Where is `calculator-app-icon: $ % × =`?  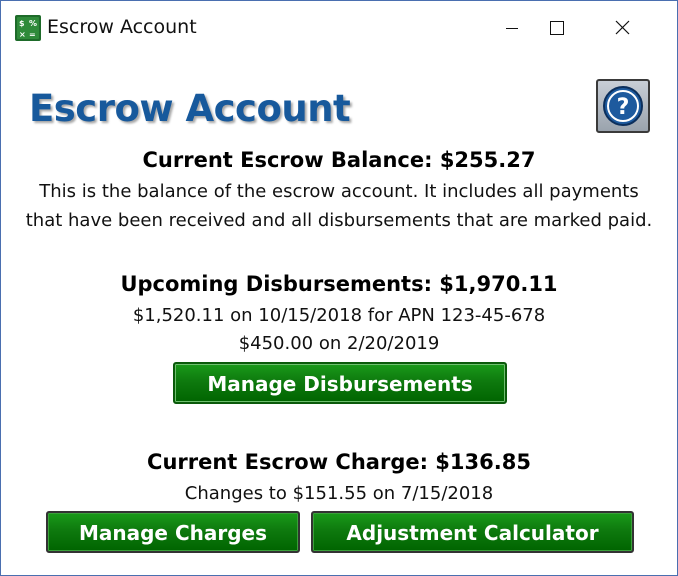 calculator-app-icon: $ % × = is located at coordinates (28, 28).